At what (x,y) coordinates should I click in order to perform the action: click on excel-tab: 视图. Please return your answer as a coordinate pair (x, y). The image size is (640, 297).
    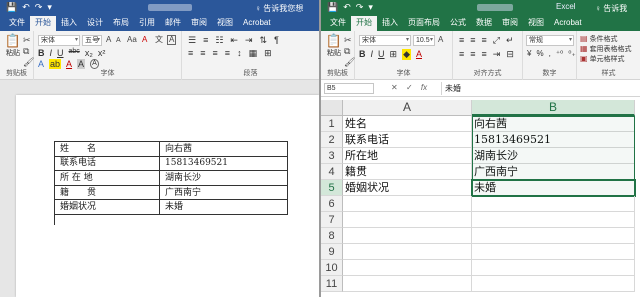
    Looking at the image, I should click on (536, 23).